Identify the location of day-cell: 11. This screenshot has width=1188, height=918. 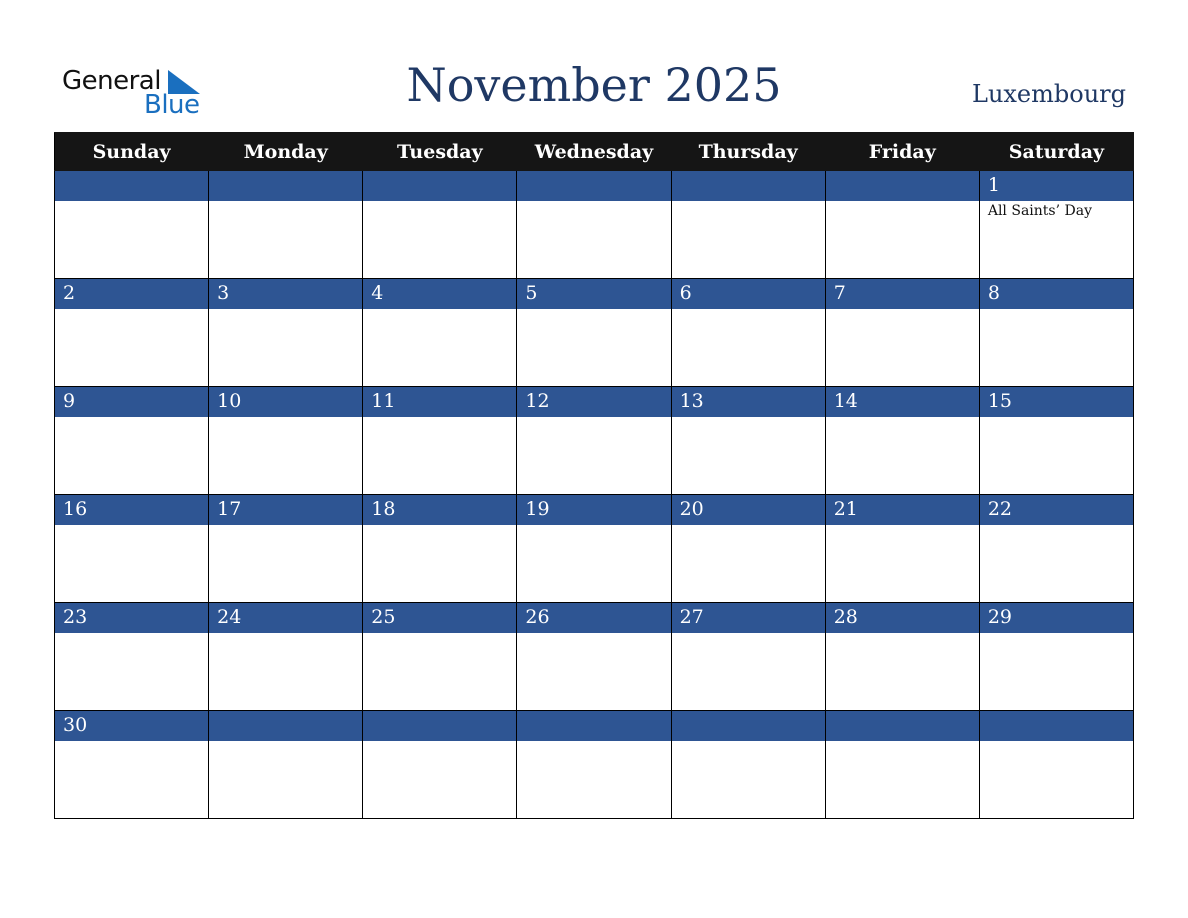
(440, 440).